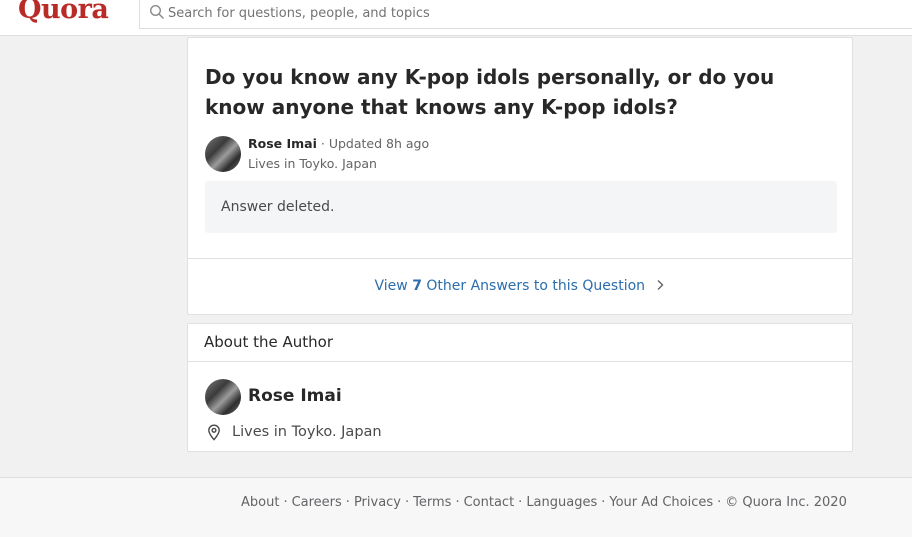 Image resolution: width=912 pixels, height=537 pixels. Describe the element at coordinates (377, 502) in the screenshot. I see `footer-link-privacy: Privacy` at that location.